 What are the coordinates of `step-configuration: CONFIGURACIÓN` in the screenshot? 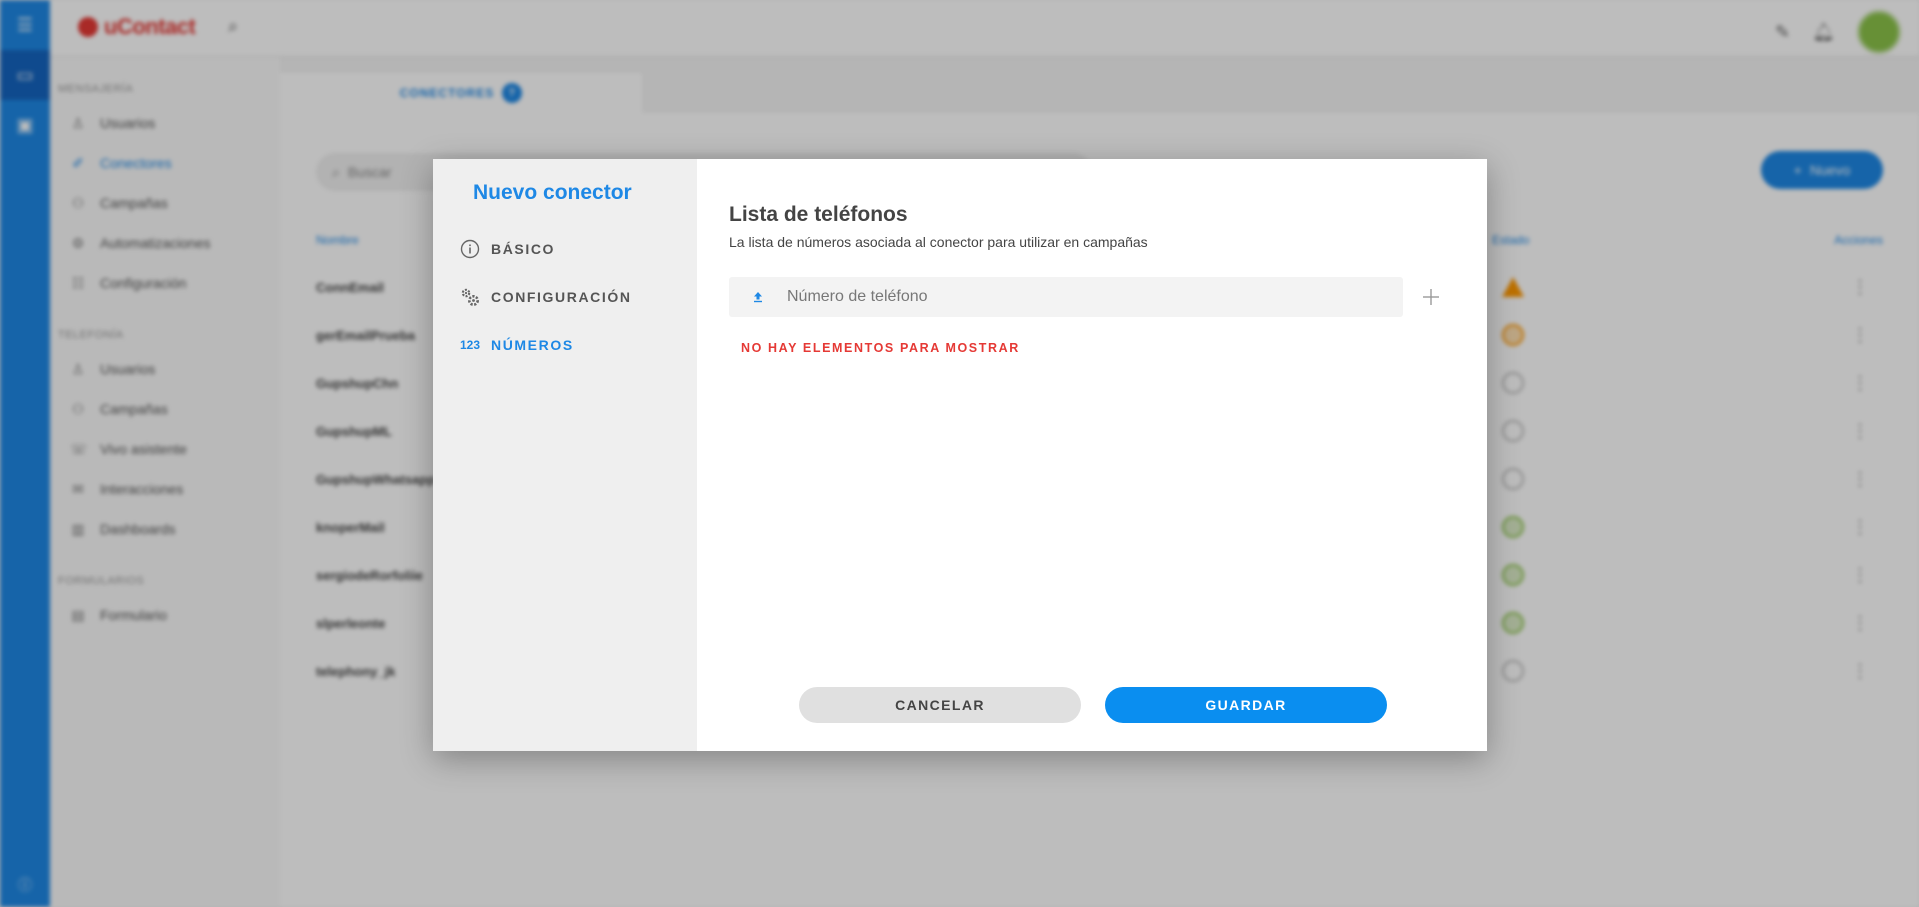 It's located at (565, 297).